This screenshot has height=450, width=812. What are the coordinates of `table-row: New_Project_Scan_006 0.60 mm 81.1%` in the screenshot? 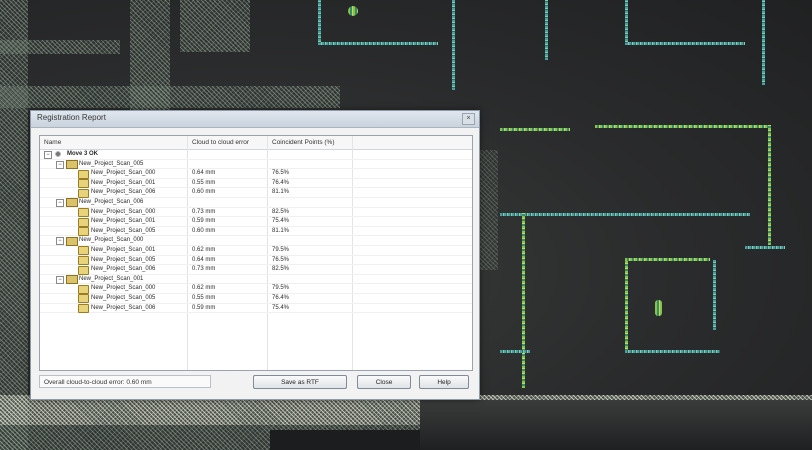 It's located at (256, 193).